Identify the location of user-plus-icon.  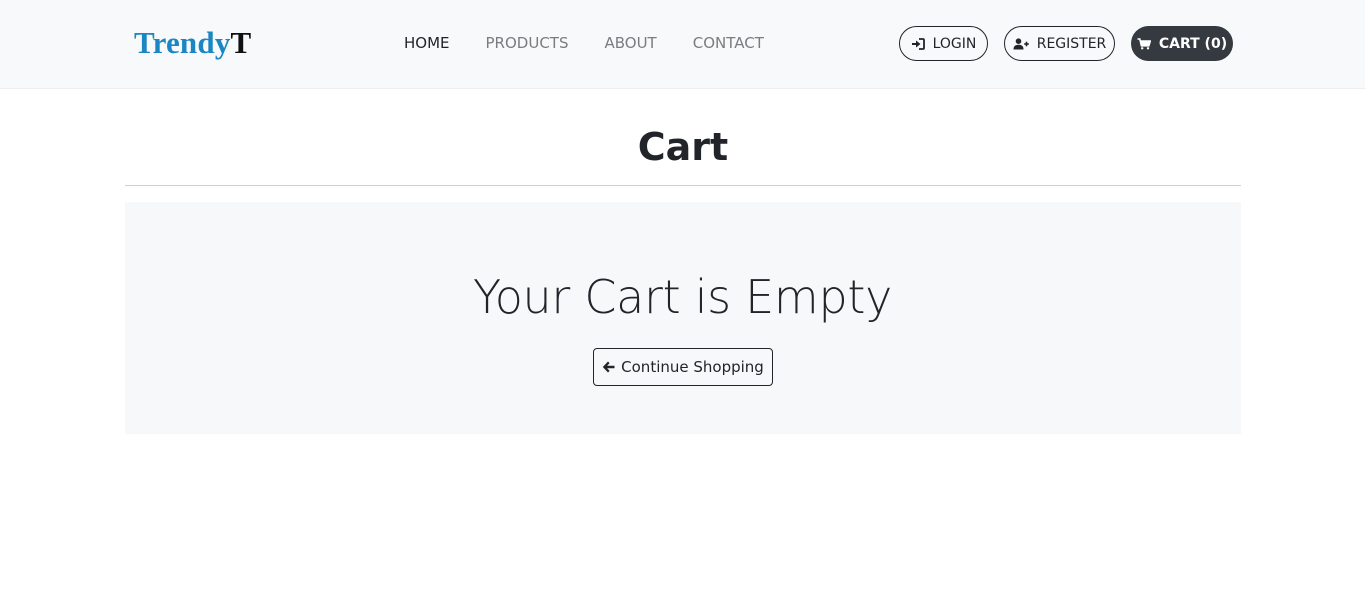
(1021, 43).